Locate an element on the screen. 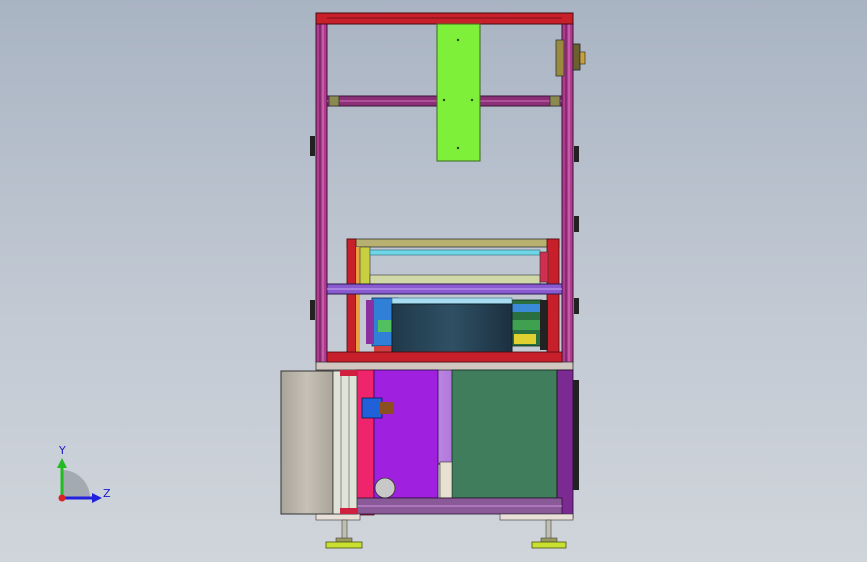 The height and width of the screenshot is (562, 867). axis-triad: Y Z is located at coordinates (84, 473).